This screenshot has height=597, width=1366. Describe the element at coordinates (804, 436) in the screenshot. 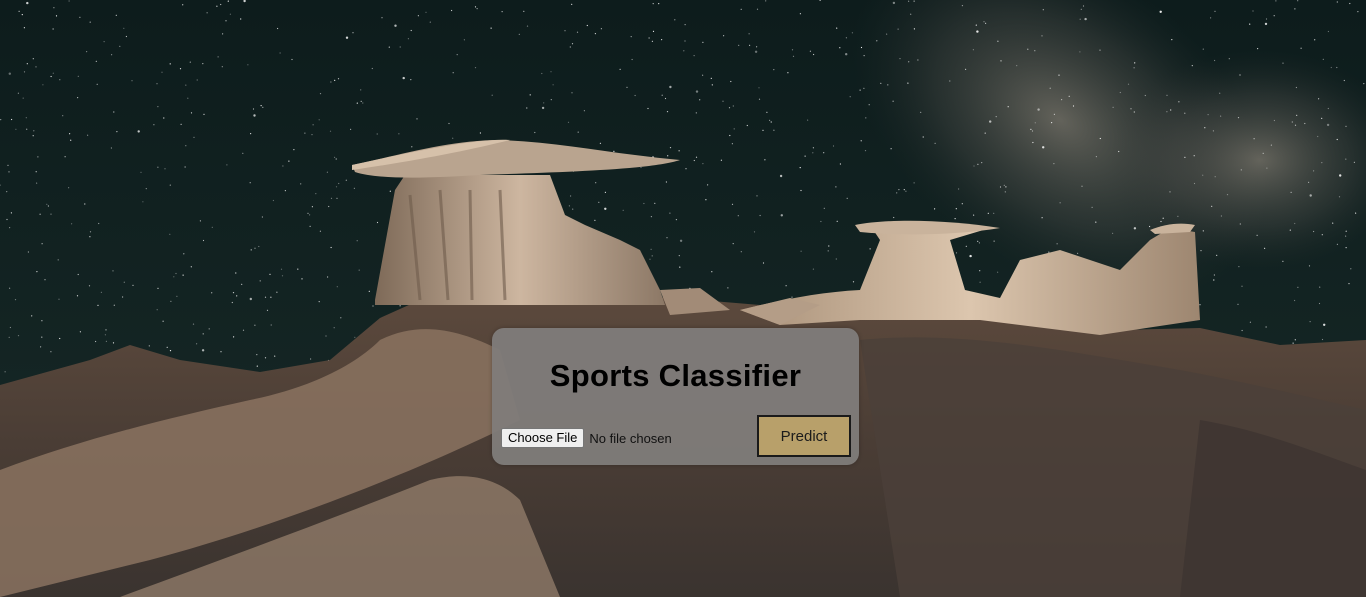

I see `predict-button: Predict` at that location.